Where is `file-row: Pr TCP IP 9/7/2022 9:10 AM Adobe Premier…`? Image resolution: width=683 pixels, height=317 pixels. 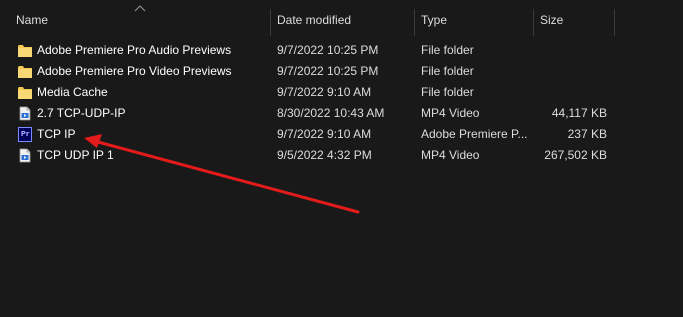
file-row: Pr TCP IP 9/7/2022 9:10 AM Adobe Premier… is located at coordinates (341, 134).